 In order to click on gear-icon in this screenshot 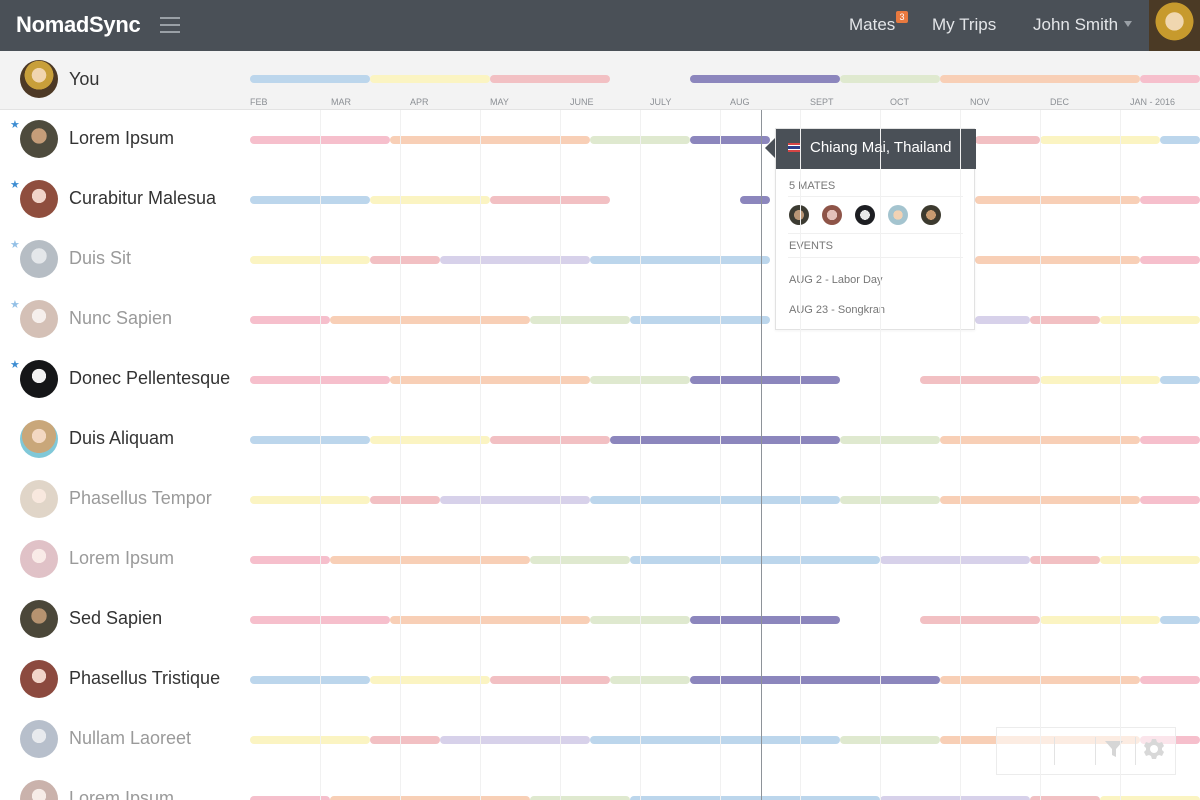, I will do `click(1154, 749)`.